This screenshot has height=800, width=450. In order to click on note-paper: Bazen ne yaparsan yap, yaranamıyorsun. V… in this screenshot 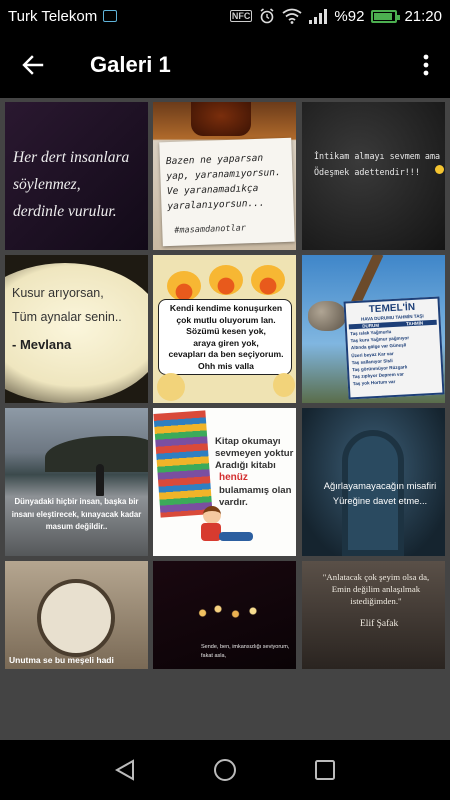, I will do `click(227, 192)`.